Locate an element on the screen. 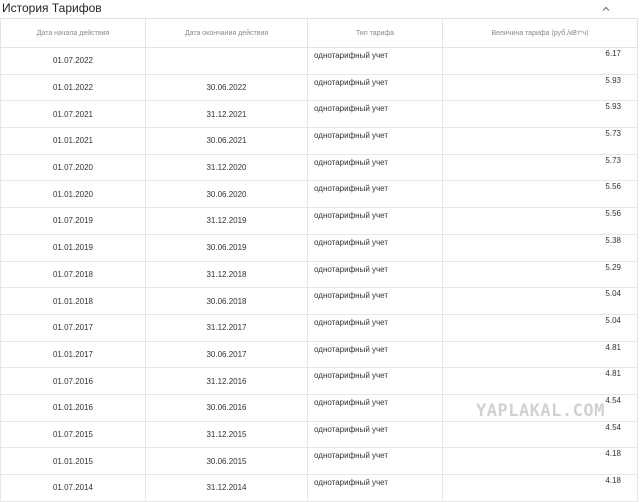  column-header-end-date: Дата окончания действия is located at coordinates (226, 33).